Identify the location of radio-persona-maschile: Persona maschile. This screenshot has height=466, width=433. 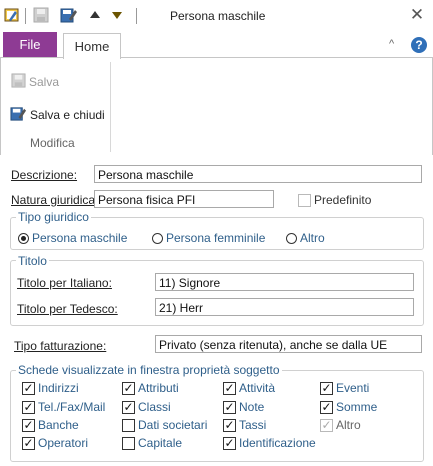
(72, 238).